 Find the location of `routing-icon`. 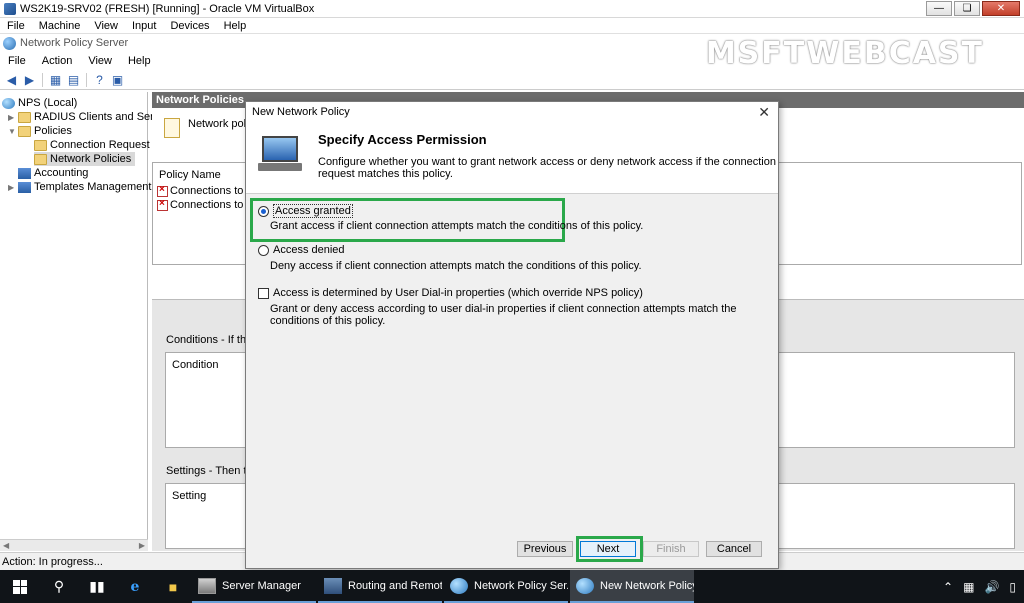

routing-icon is located at coordinates (333, 585).